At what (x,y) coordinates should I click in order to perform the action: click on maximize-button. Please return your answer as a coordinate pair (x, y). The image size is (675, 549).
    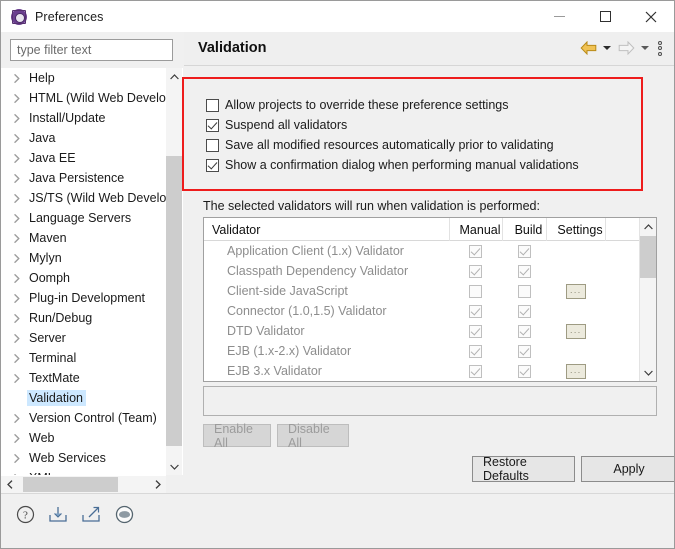
    Looking at the image, I should click on (605, 16).